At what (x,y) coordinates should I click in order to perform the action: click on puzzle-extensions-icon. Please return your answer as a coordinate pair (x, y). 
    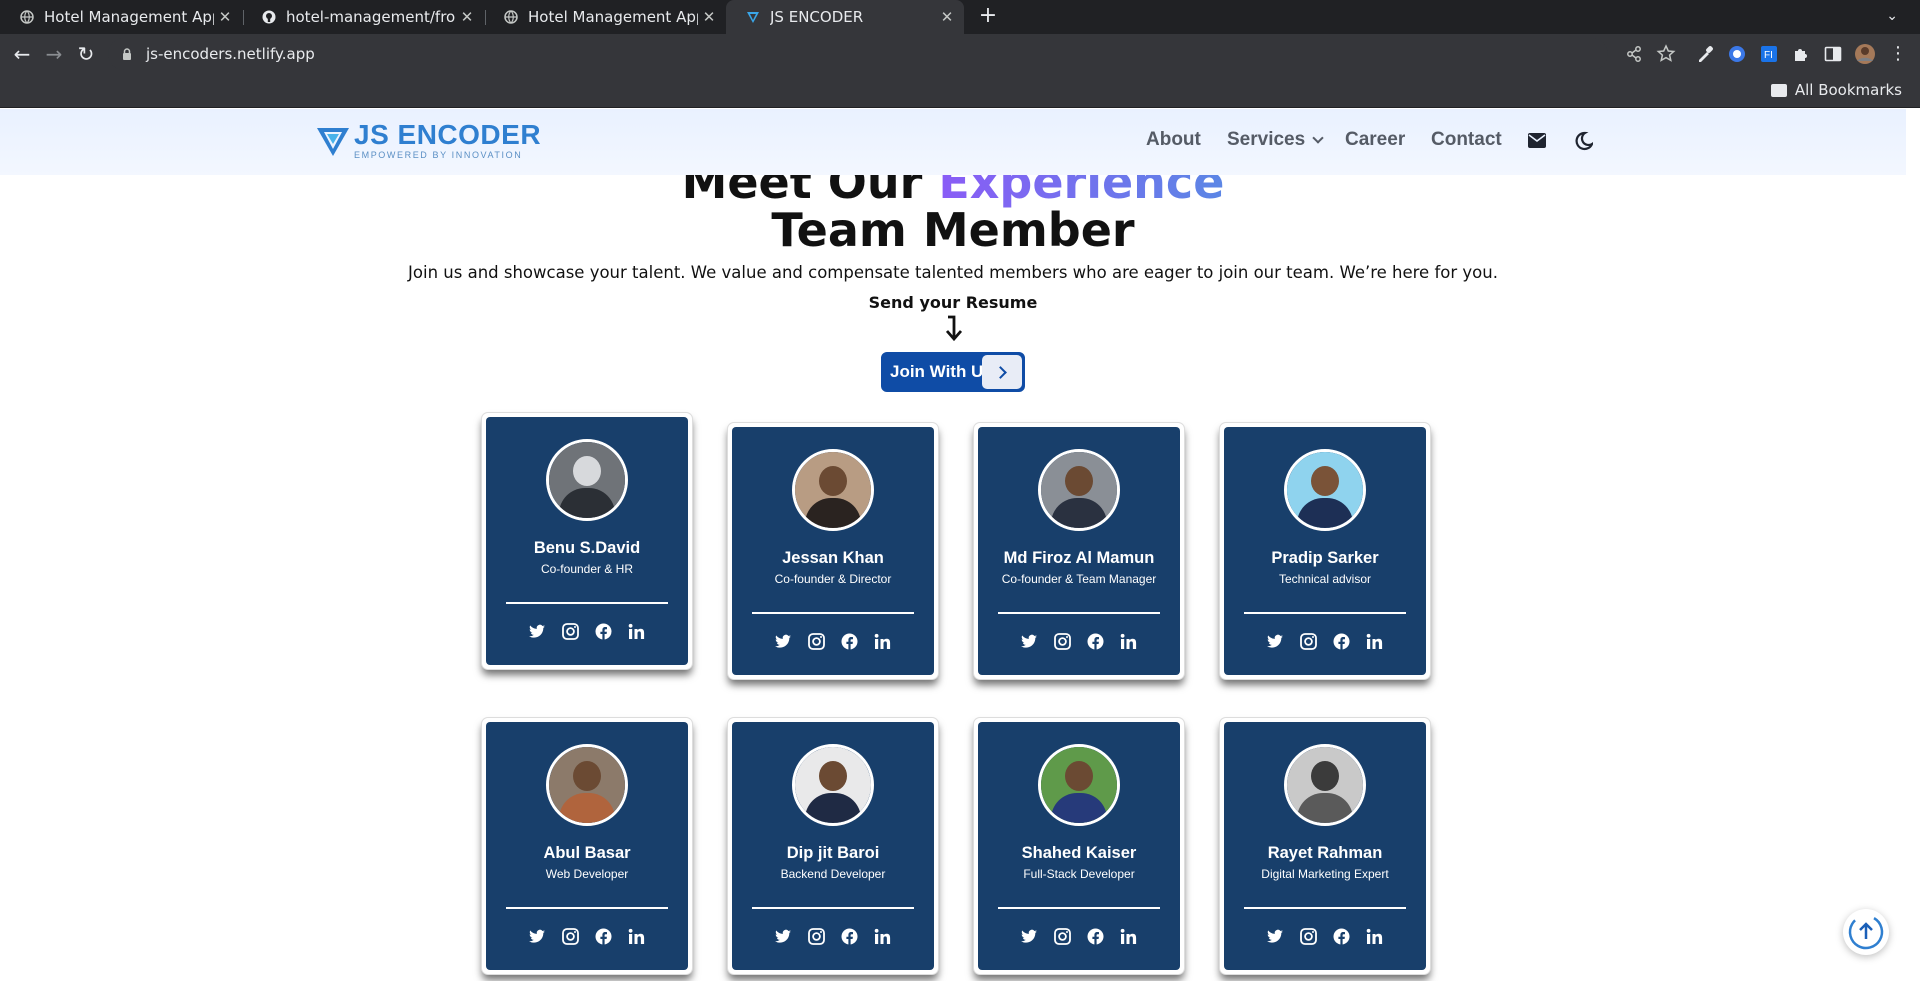
    Looking at the image, I should click on (1801, 54).